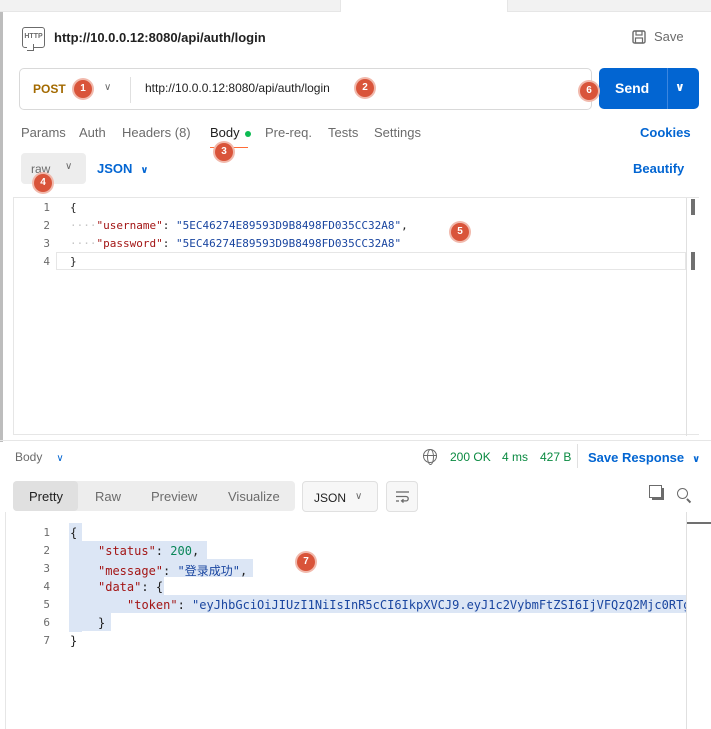  I want to click on view-pretty: Pretty, so click(46, 496).